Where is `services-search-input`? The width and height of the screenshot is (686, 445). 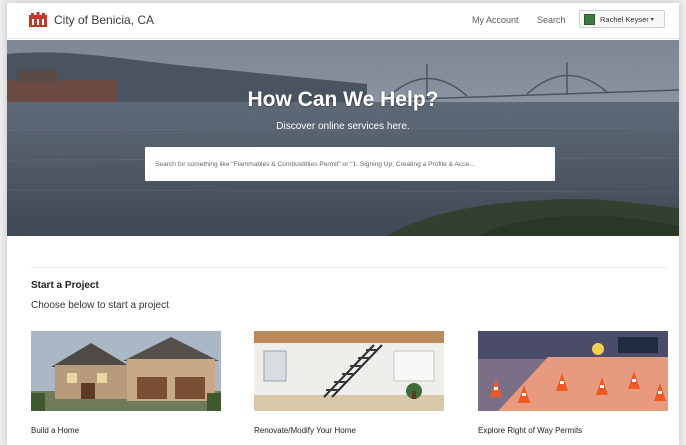
services-search-input is located at coordinates (350, 164).